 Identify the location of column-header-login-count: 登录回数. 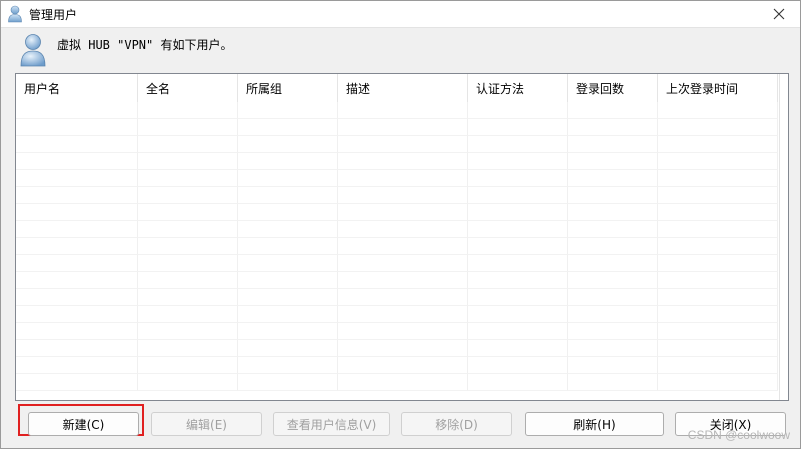
(613, 88).